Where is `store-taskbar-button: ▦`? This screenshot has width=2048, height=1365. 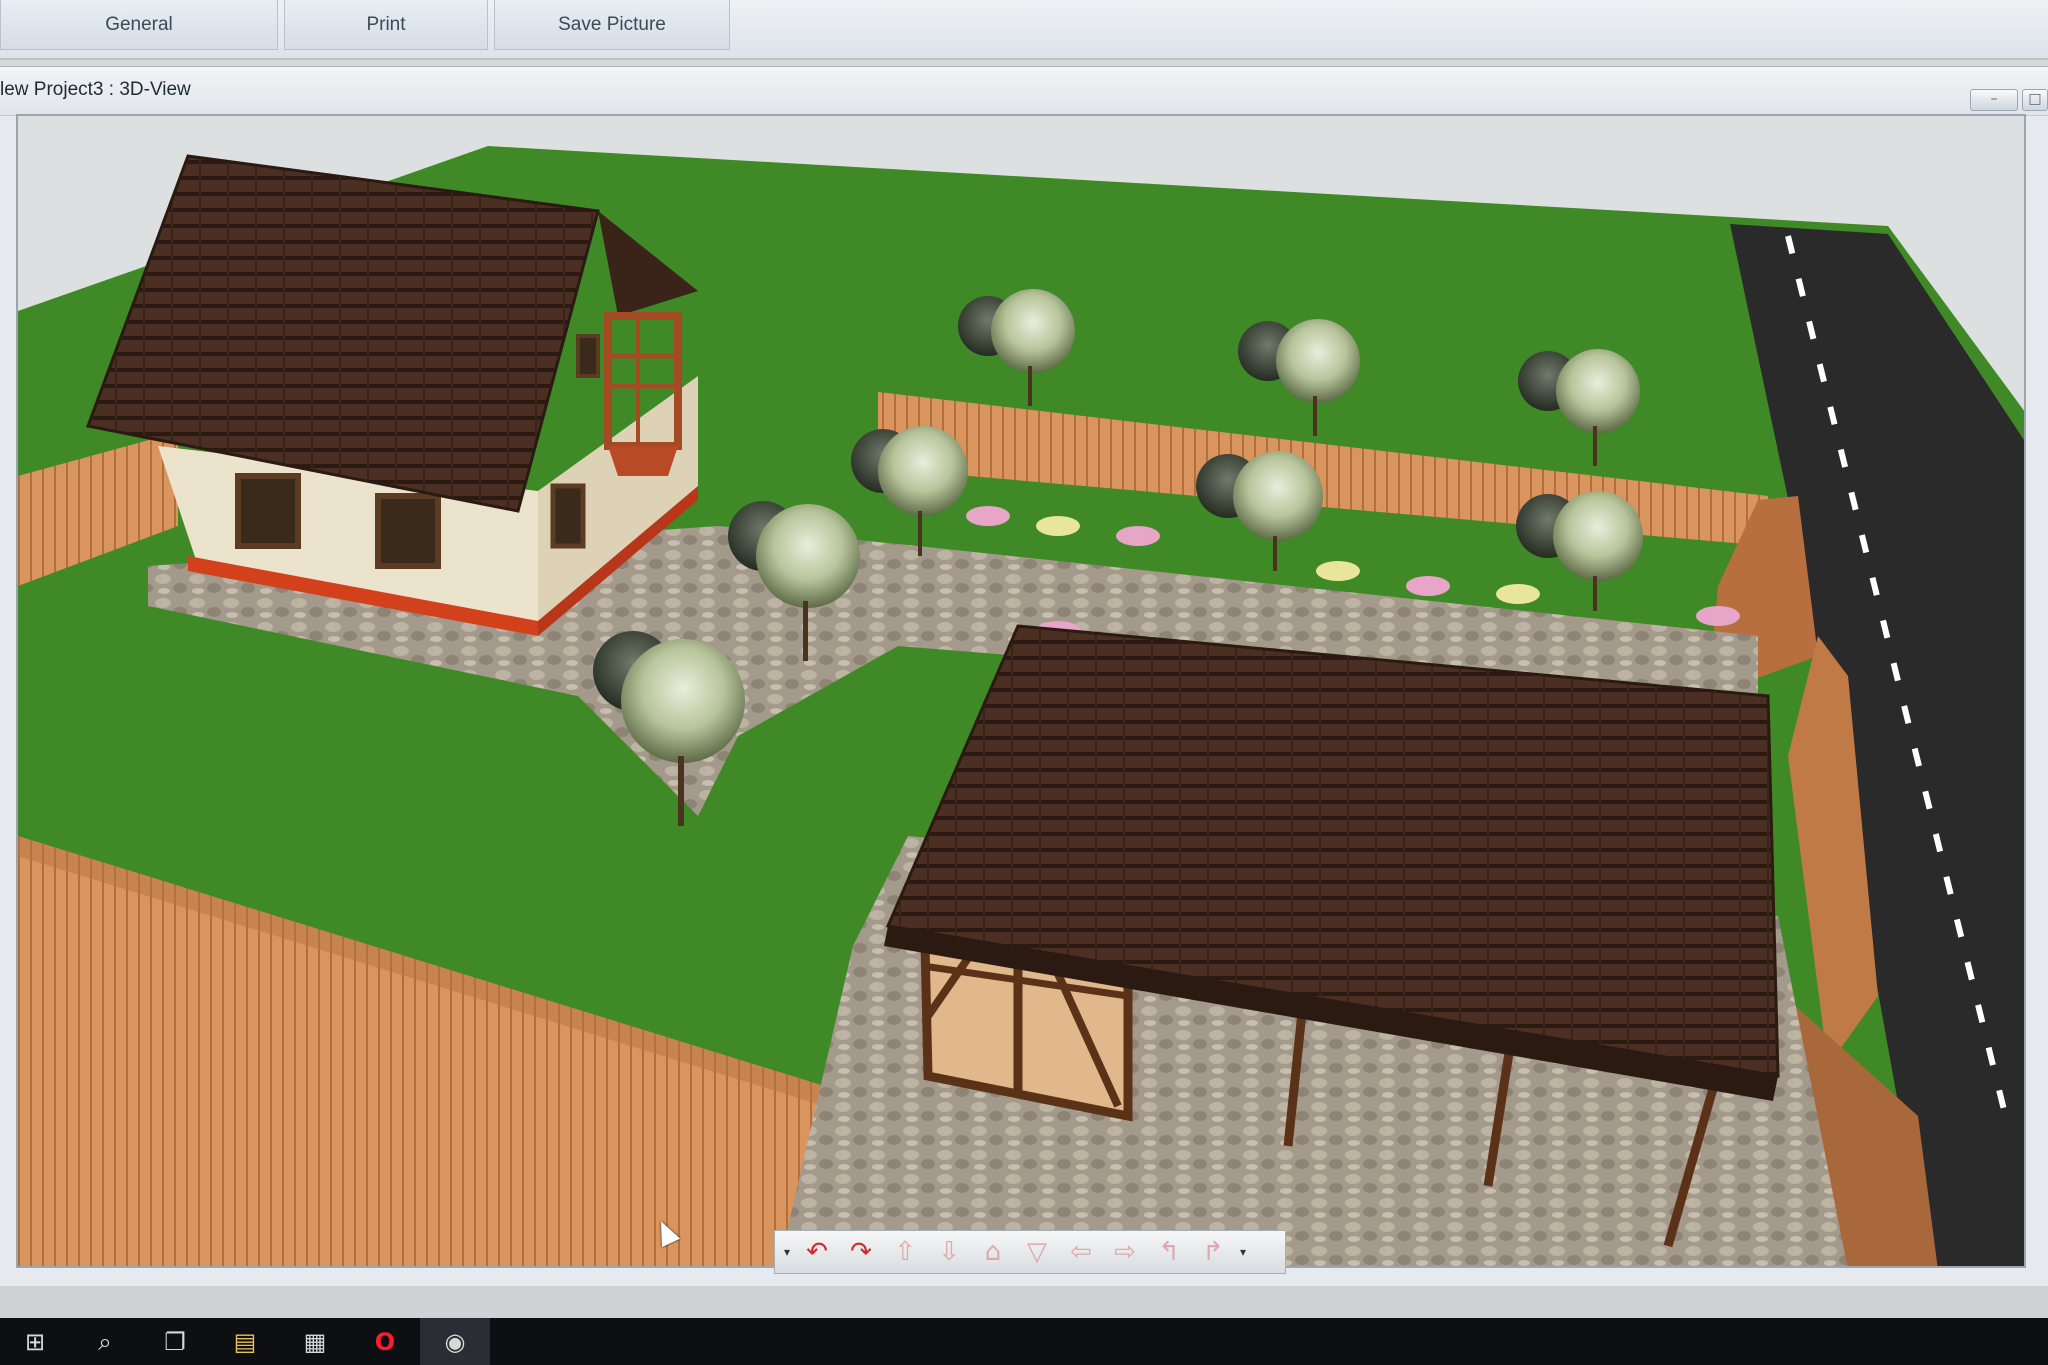
store-taskbar-button: ▦ is located at coordinates (315, 1341).